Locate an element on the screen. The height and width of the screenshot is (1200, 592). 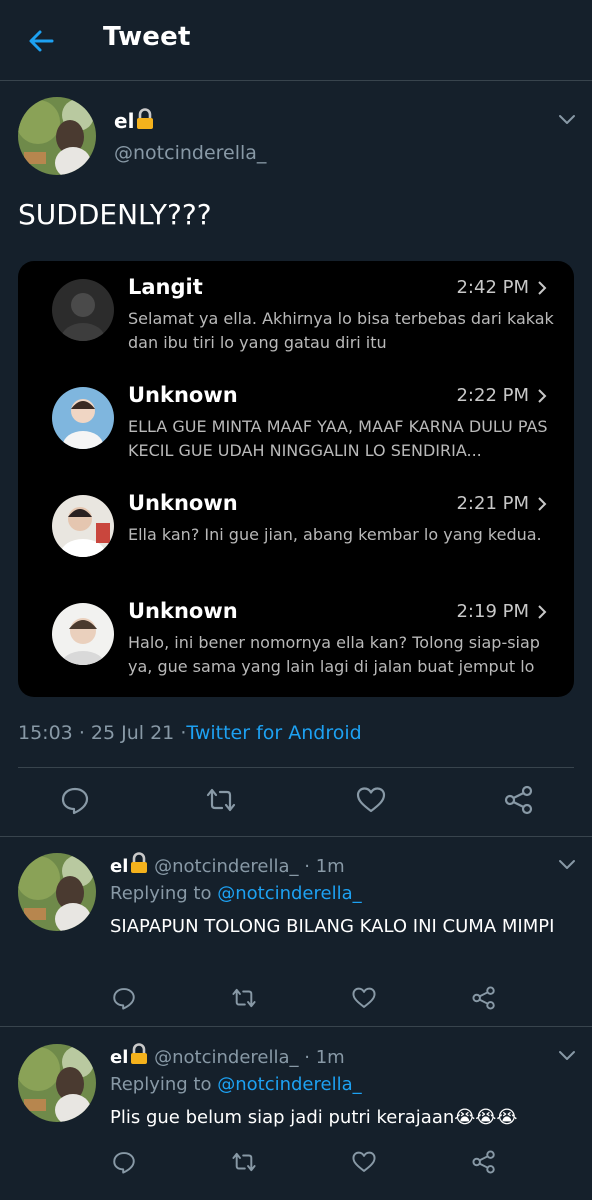
message-sender: Langit is located at coordinates (165, 287).